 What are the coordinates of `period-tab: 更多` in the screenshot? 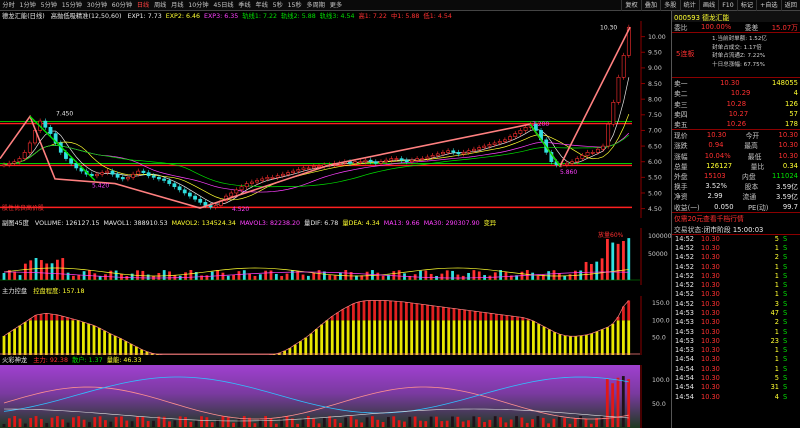 It's located at (335, 5).